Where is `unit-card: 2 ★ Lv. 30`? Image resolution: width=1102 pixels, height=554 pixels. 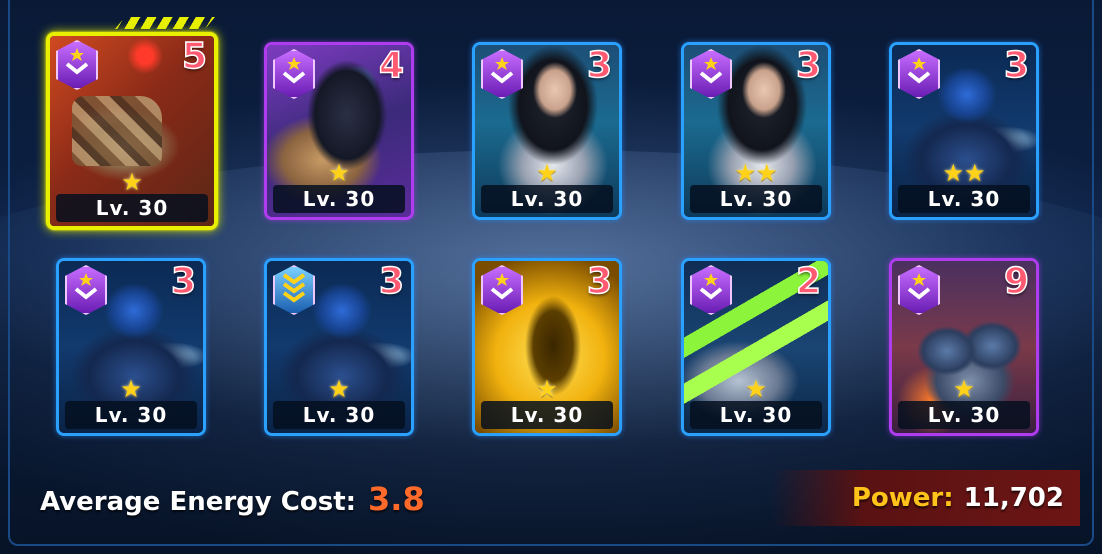
unit-card: 2 ★ Lv. 30 is located at coordinates (756, 347).